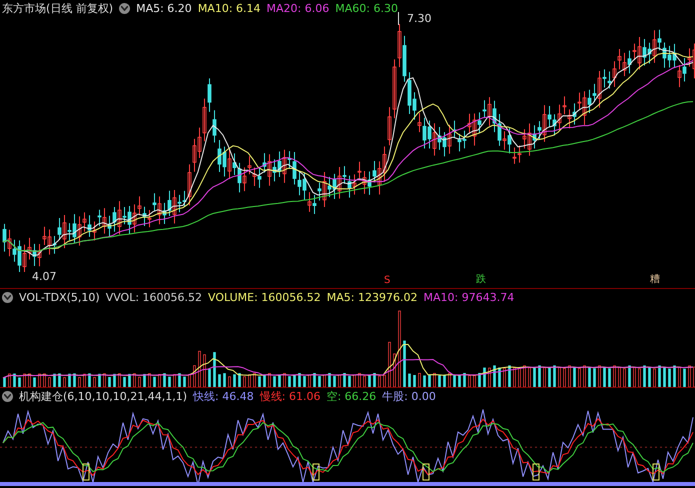 The height and width of the screenshot is (488, 695). What do you see at coordinates (409, 396) in the screenshot?
I see `indicator-value: 牛股: 0.00` at bounding box center [409, 396].